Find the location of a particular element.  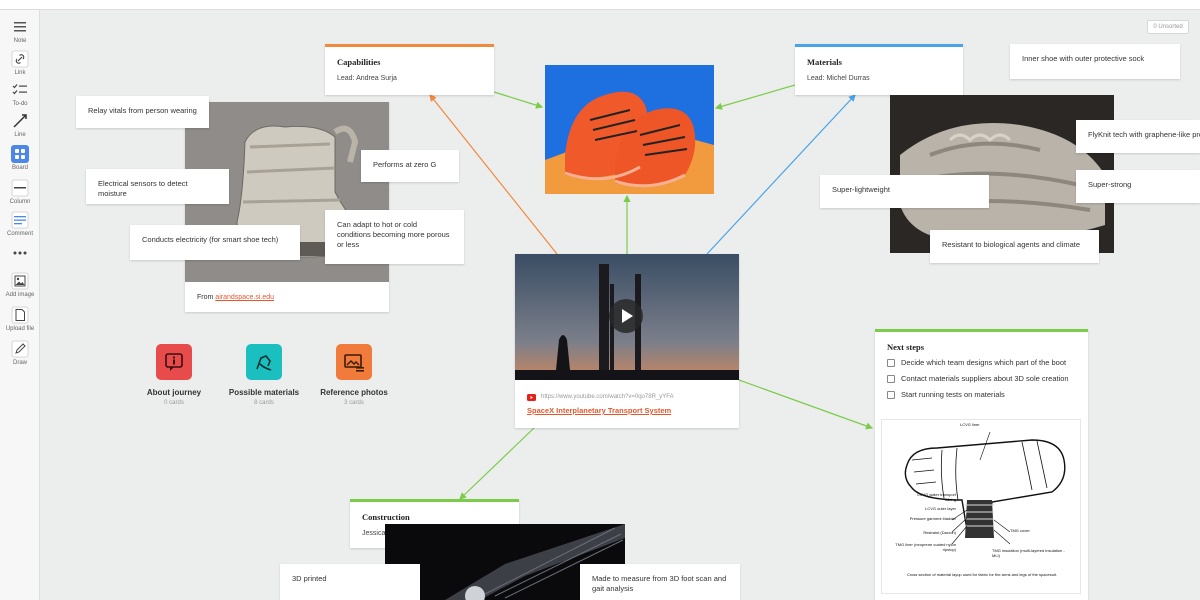

diagram-label: LCVG liner is located at coordinates (970, 424).